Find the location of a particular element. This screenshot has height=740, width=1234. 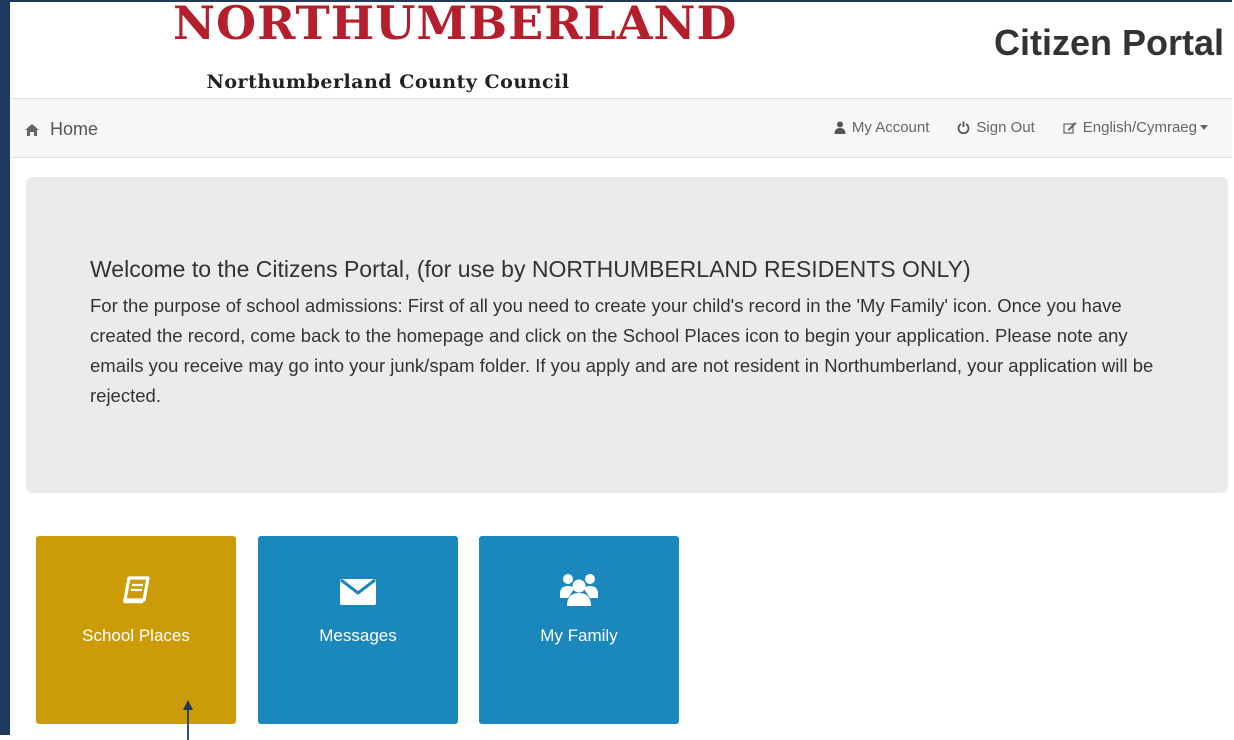

my-family-tile: My Family is located at coordinates (579, 630).